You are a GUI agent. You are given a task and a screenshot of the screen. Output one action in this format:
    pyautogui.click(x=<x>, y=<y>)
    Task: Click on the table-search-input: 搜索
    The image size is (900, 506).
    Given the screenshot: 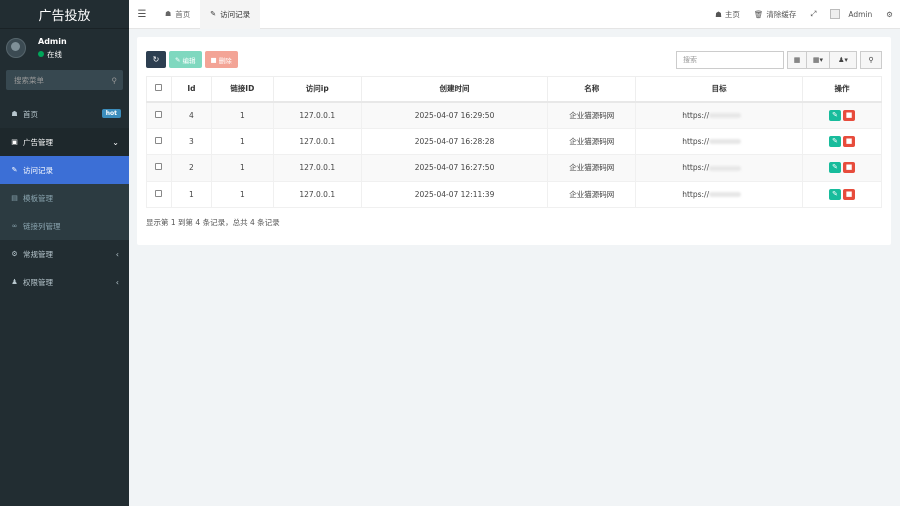 What is the action you would take?
    pyautogui.click(x=730, y=60)
    